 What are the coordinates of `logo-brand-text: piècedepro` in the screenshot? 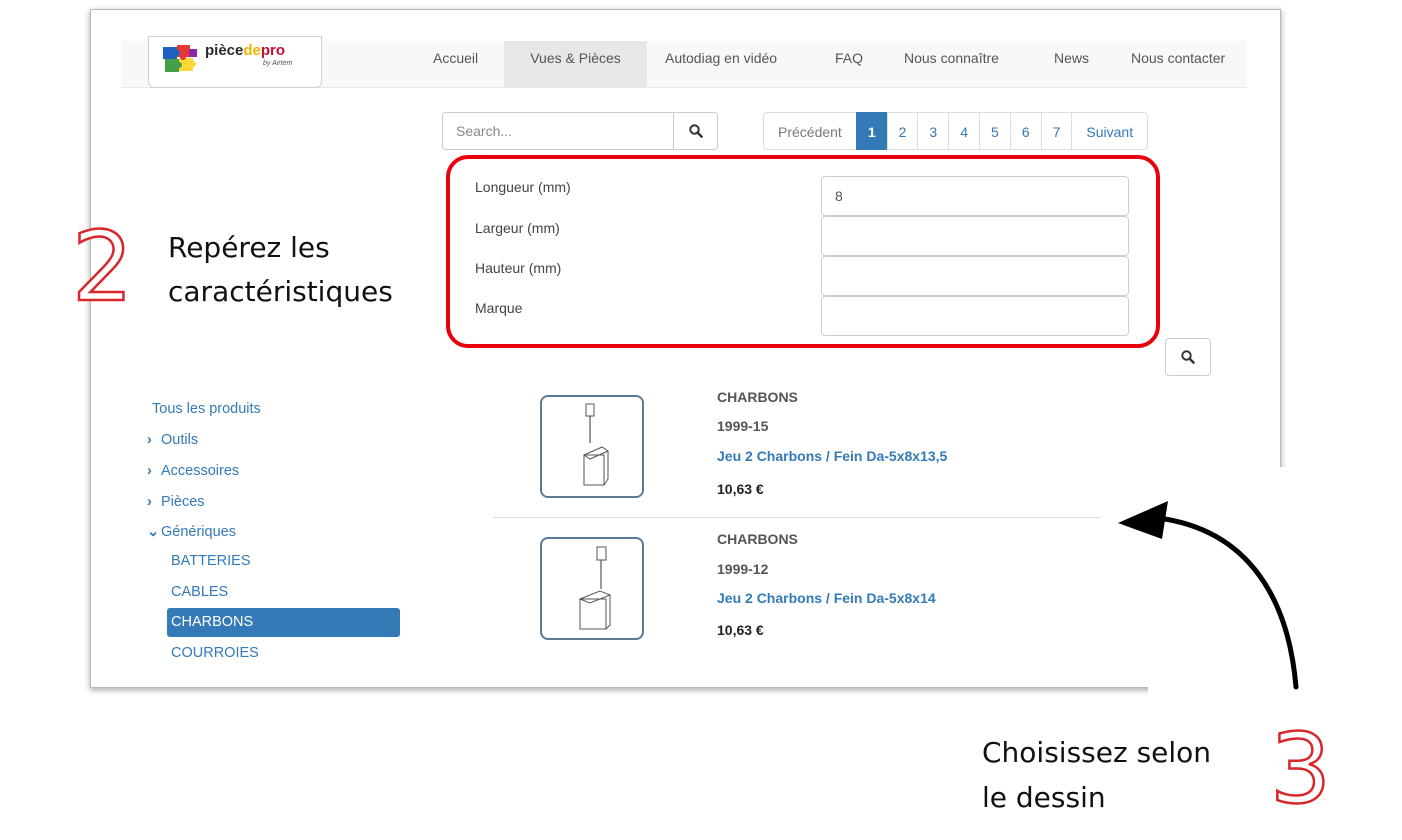 It's located at (245, 50).